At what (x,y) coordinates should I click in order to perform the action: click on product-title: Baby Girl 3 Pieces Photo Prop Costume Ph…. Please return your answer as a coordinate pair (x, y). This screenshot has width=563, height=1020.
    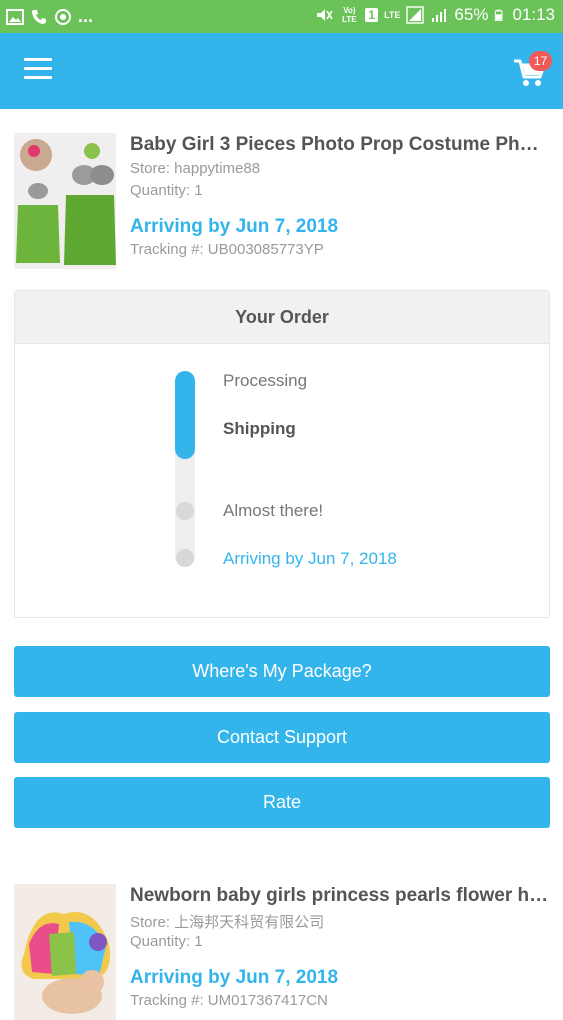
    Looking at the image, I should click on (340, 145).